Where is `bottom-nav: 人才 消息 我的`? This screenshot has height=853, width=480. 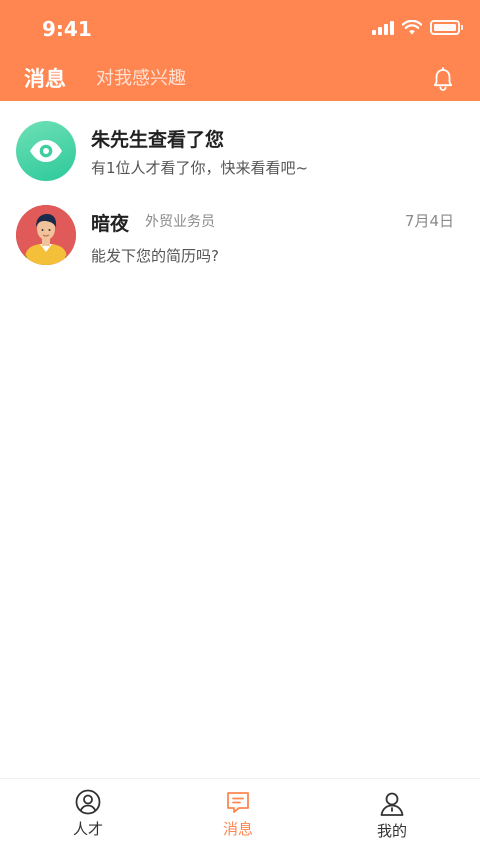
bottom-nav: 人才 消息 我的 is located at coordinates (240, 815).